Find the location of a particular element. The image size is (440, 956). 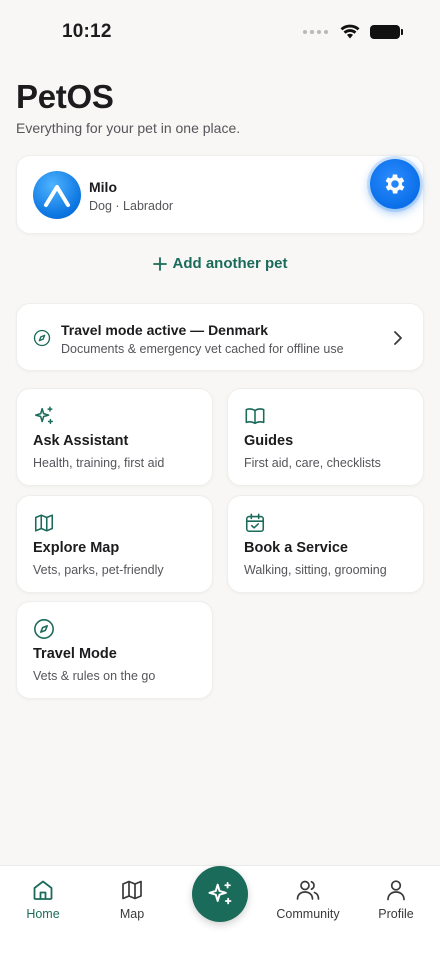

home-icon is located at coordinates (43, 890).